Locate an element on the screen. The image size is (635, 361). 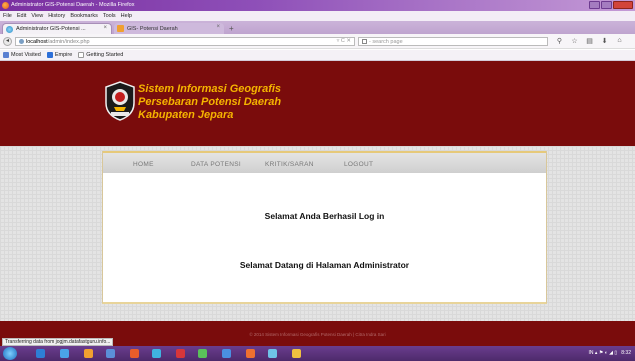
download-icon: ⬇ is located at coordinates (604, 41).